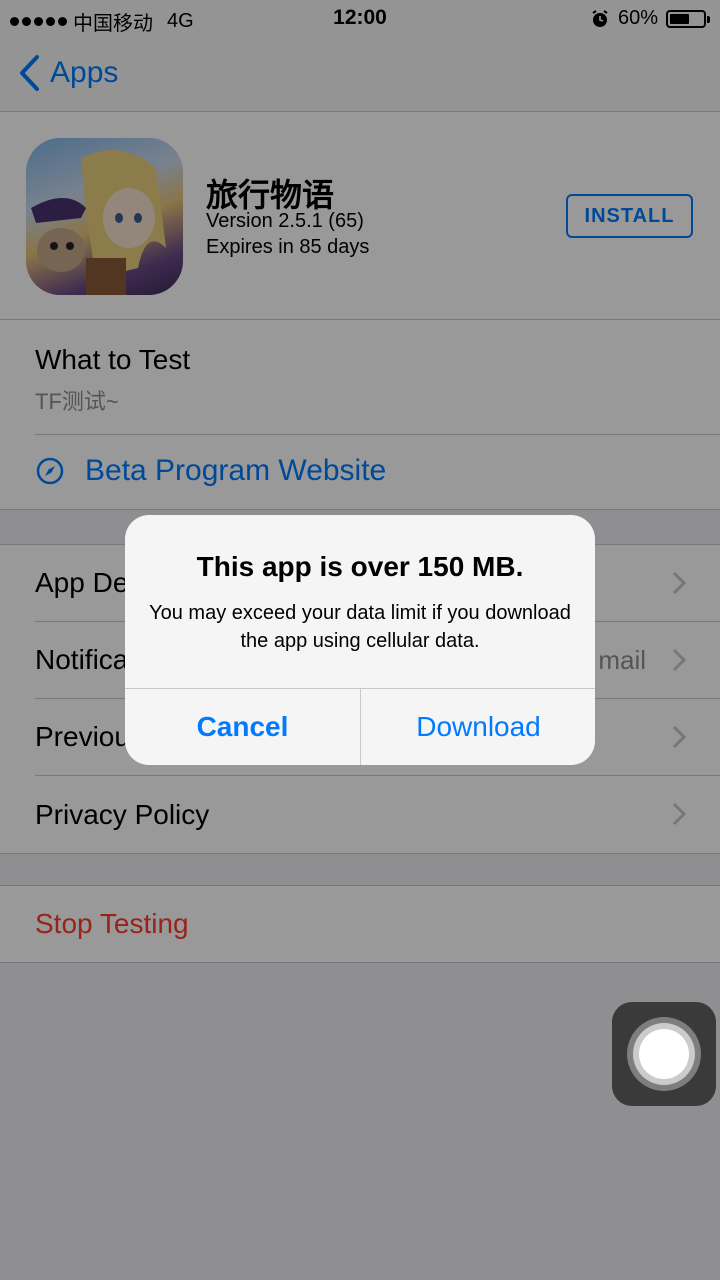 This screenshot has height=1280, width=720. Describe the element at coordinates (360, 566) in the screenshot. I see `alert-title: This app is over 150 MB.` at that location.